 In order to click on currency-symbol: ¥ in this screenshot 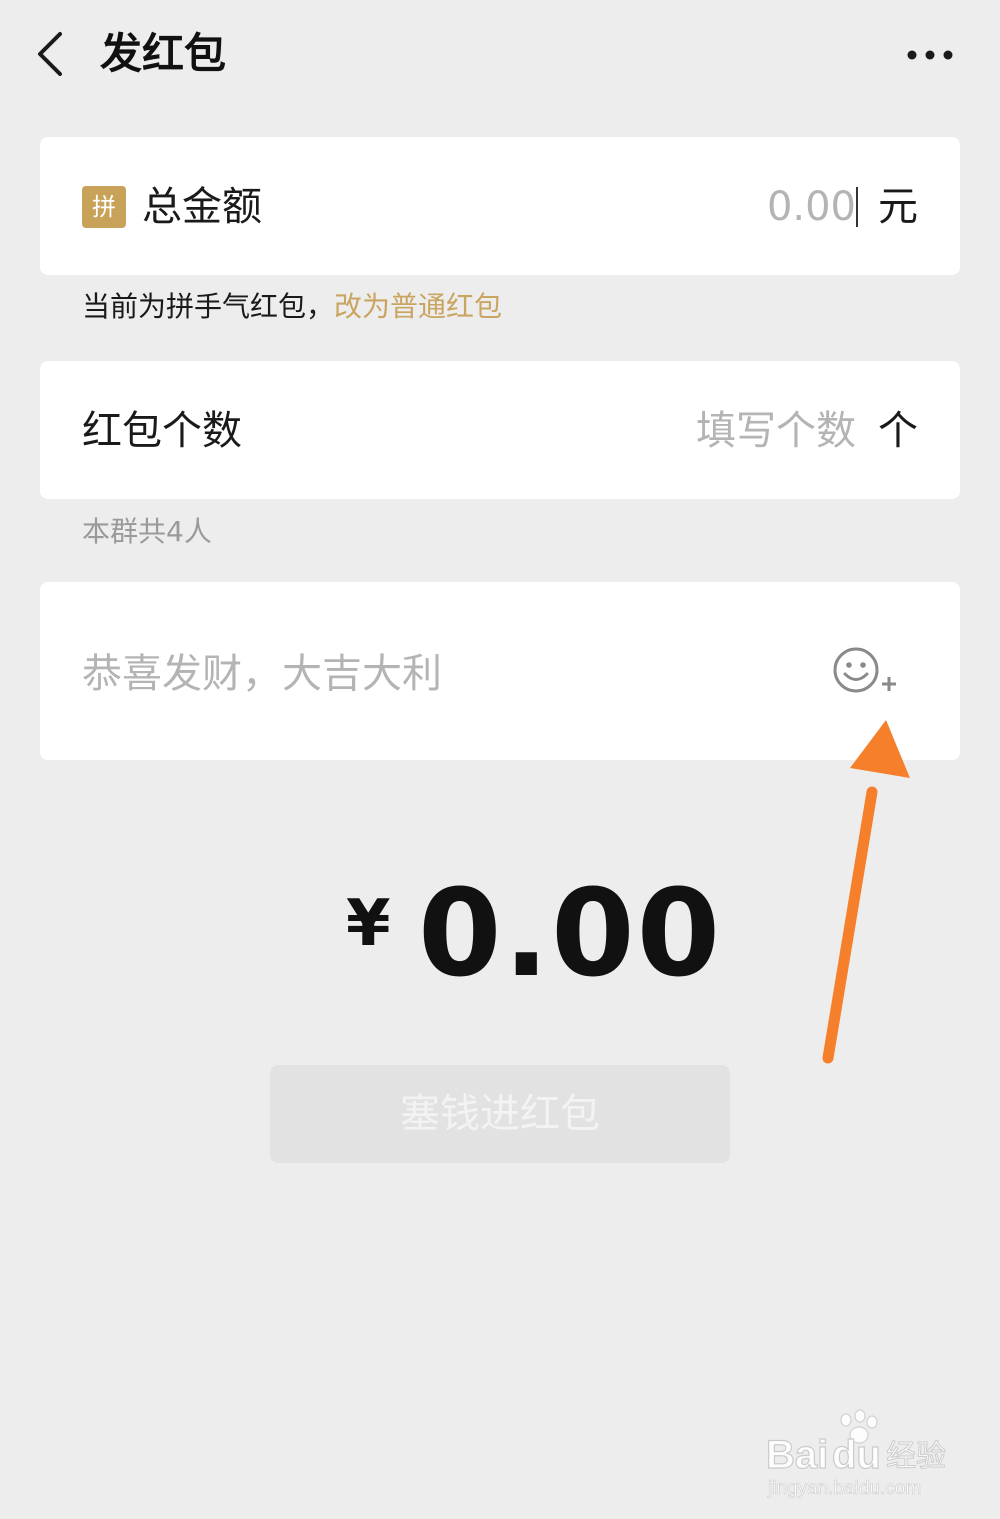, I will do `click(368, 924)`.